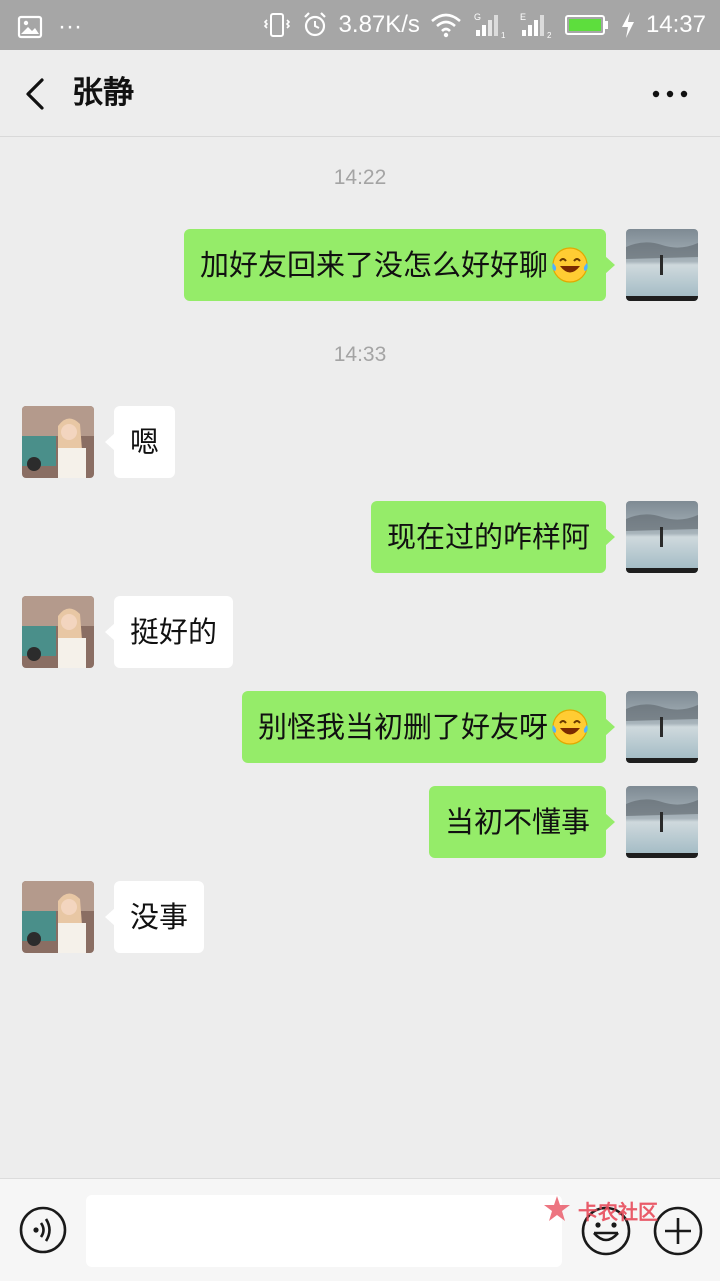 The height and width of the screenshot is (1281, 720). Describe the element at coordinates (70, 26) in the screenshot. I see `more-notifications-indicator: ···` at that location.